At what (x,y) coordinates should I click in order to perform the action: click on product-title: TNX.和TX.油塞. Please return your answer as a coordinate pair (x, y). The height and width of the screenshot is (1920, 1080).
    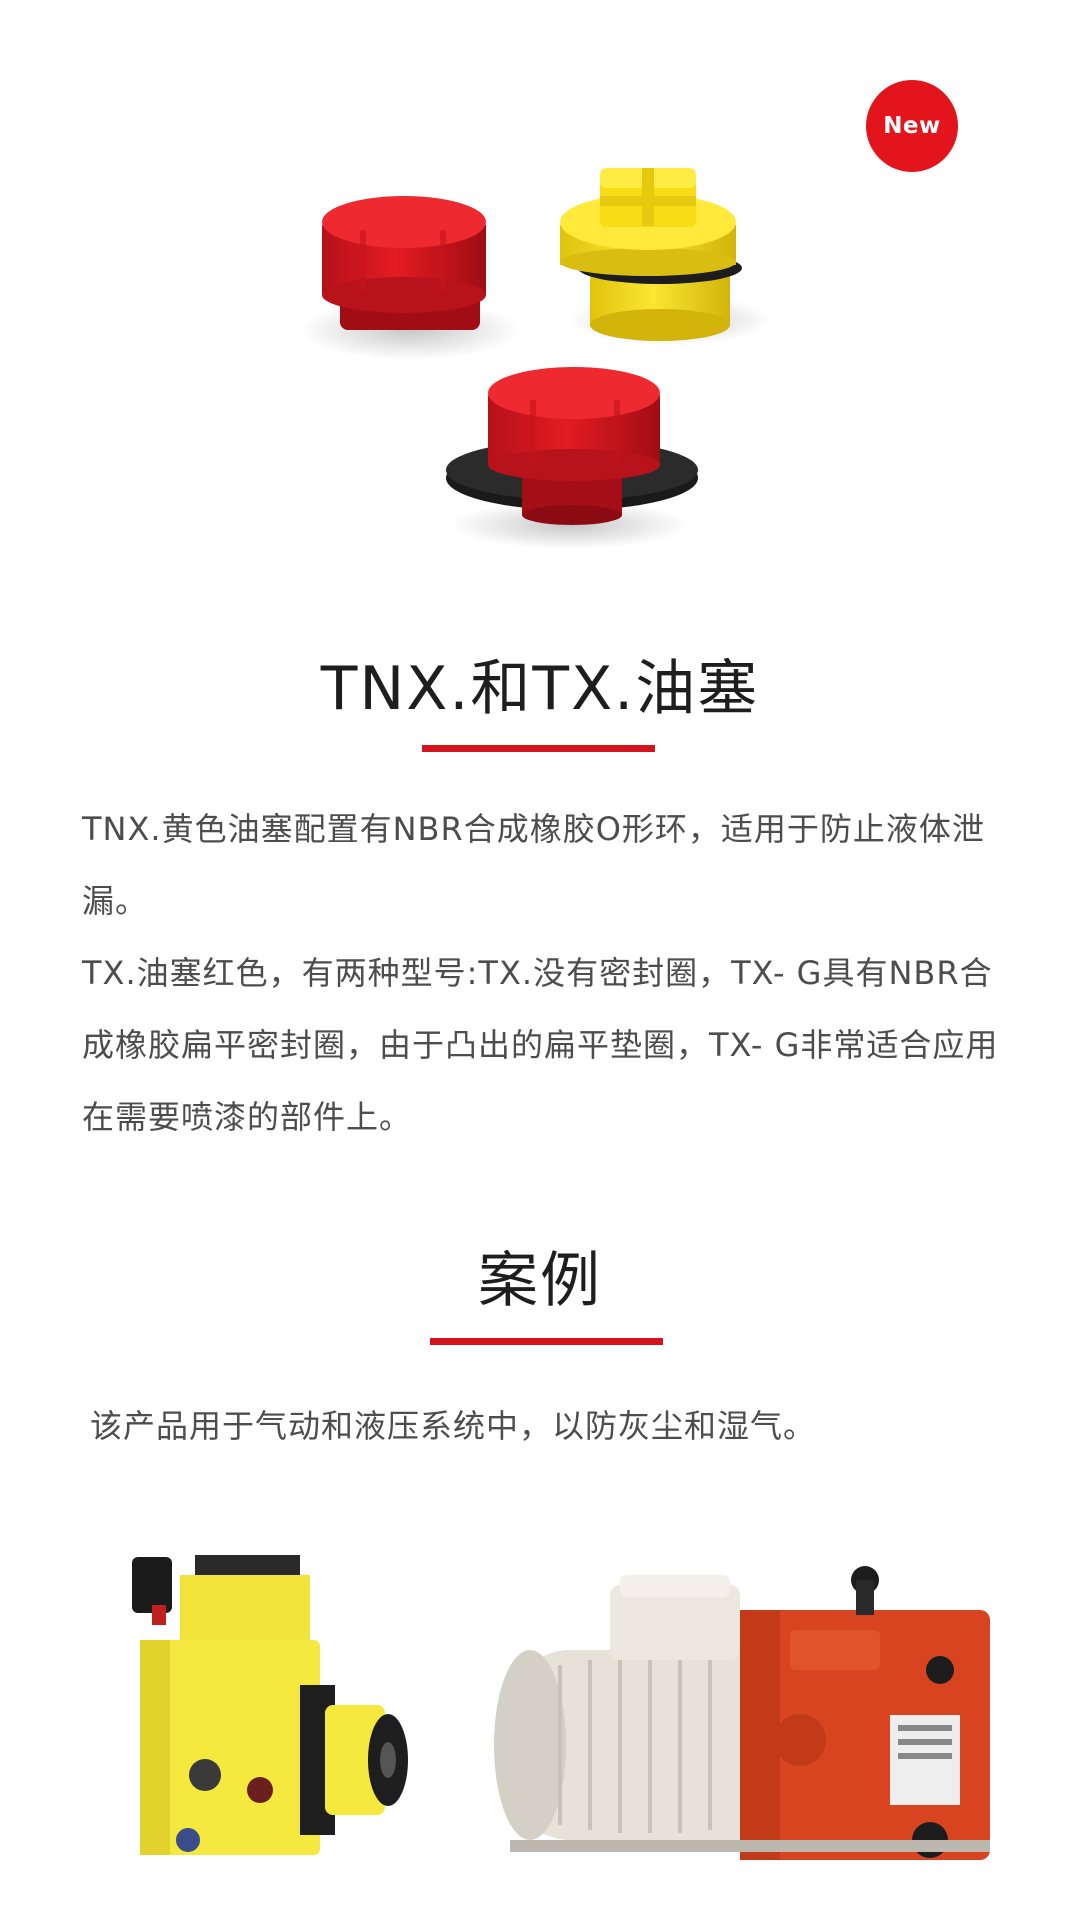
    Looking at the image, I should click on (540, 689).